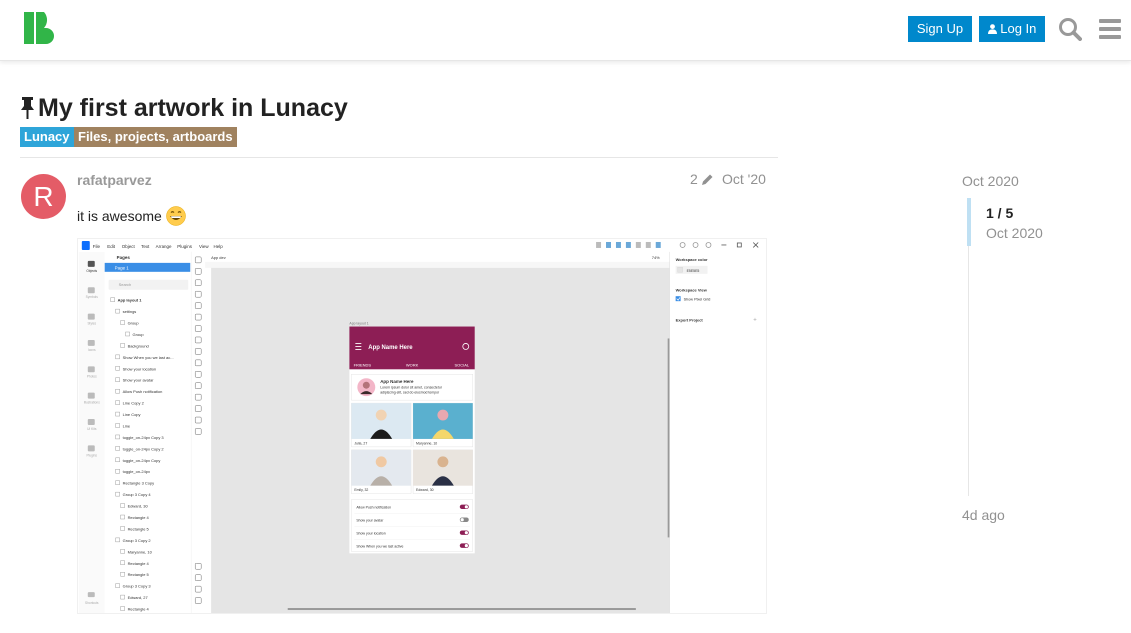  What do you see at coordinates (136, 471) in the screenshot?
I see `layer-item: toggle_on-24px` at bounding box center [136, 471].